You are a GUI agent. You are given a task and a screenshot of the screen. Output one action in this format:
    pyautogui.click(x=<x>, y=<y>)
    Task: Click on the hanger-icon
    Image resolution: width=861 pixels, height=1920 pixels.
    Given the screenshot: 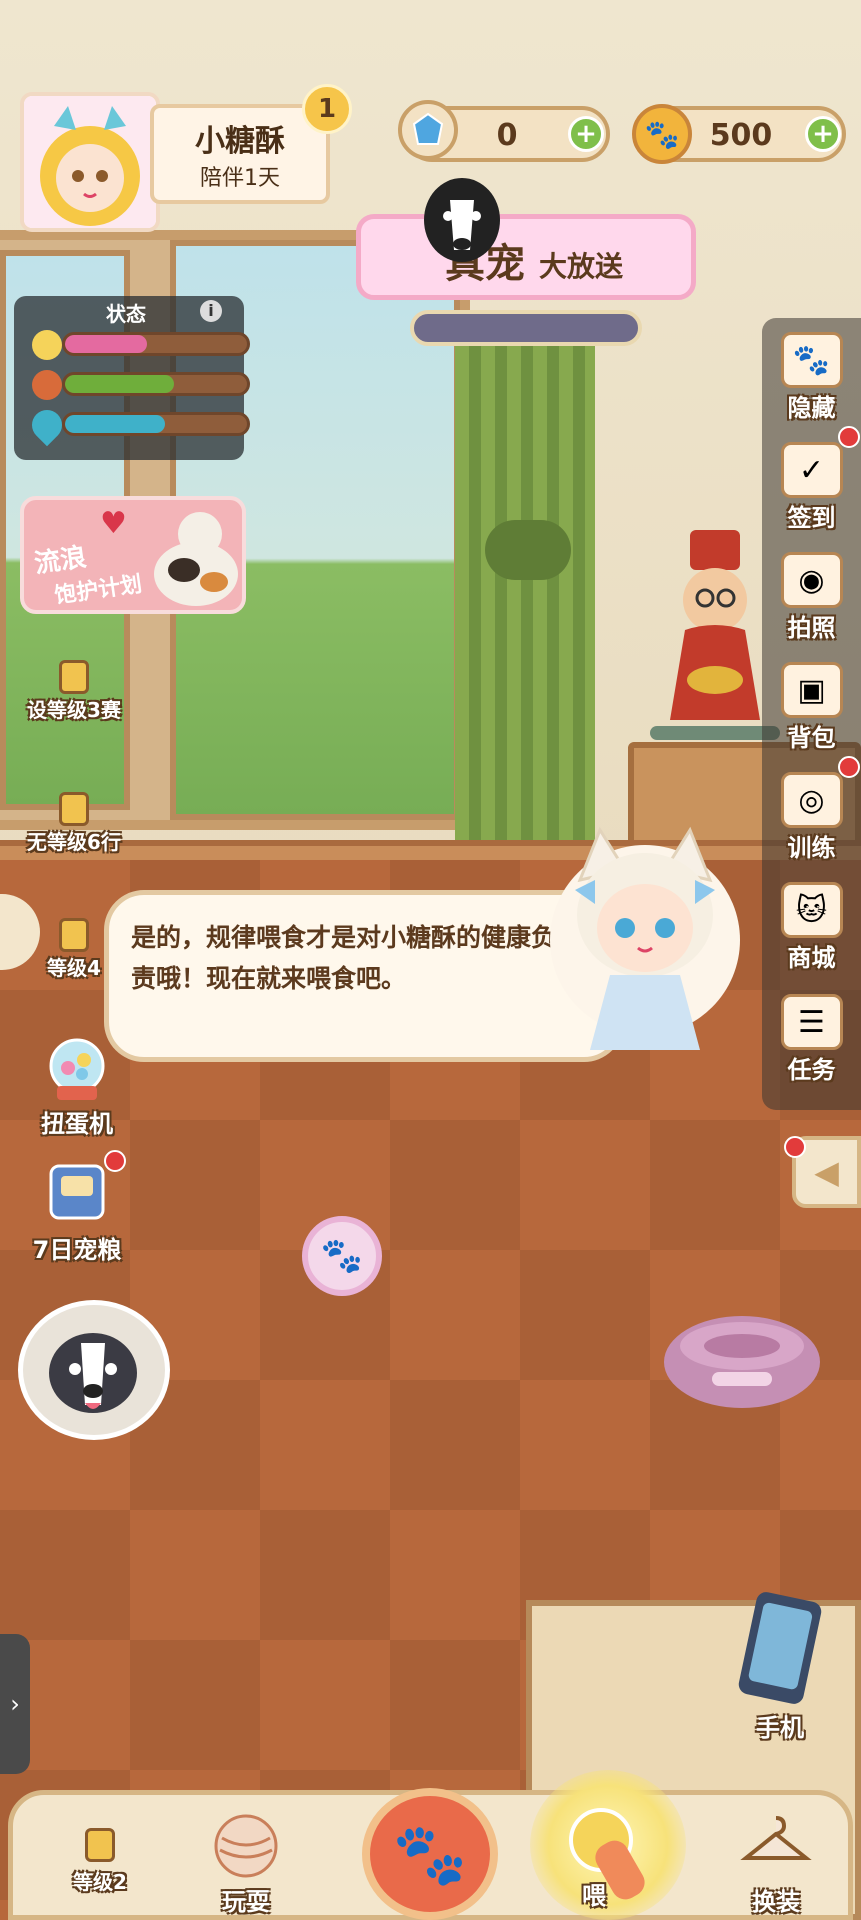 What is the action you would take?
    pyautogui.click(x=776, y=1838)
    